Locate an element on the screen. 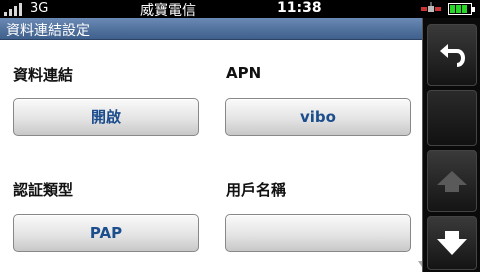  apn-button: vibo is located at coordinates (318, 117).